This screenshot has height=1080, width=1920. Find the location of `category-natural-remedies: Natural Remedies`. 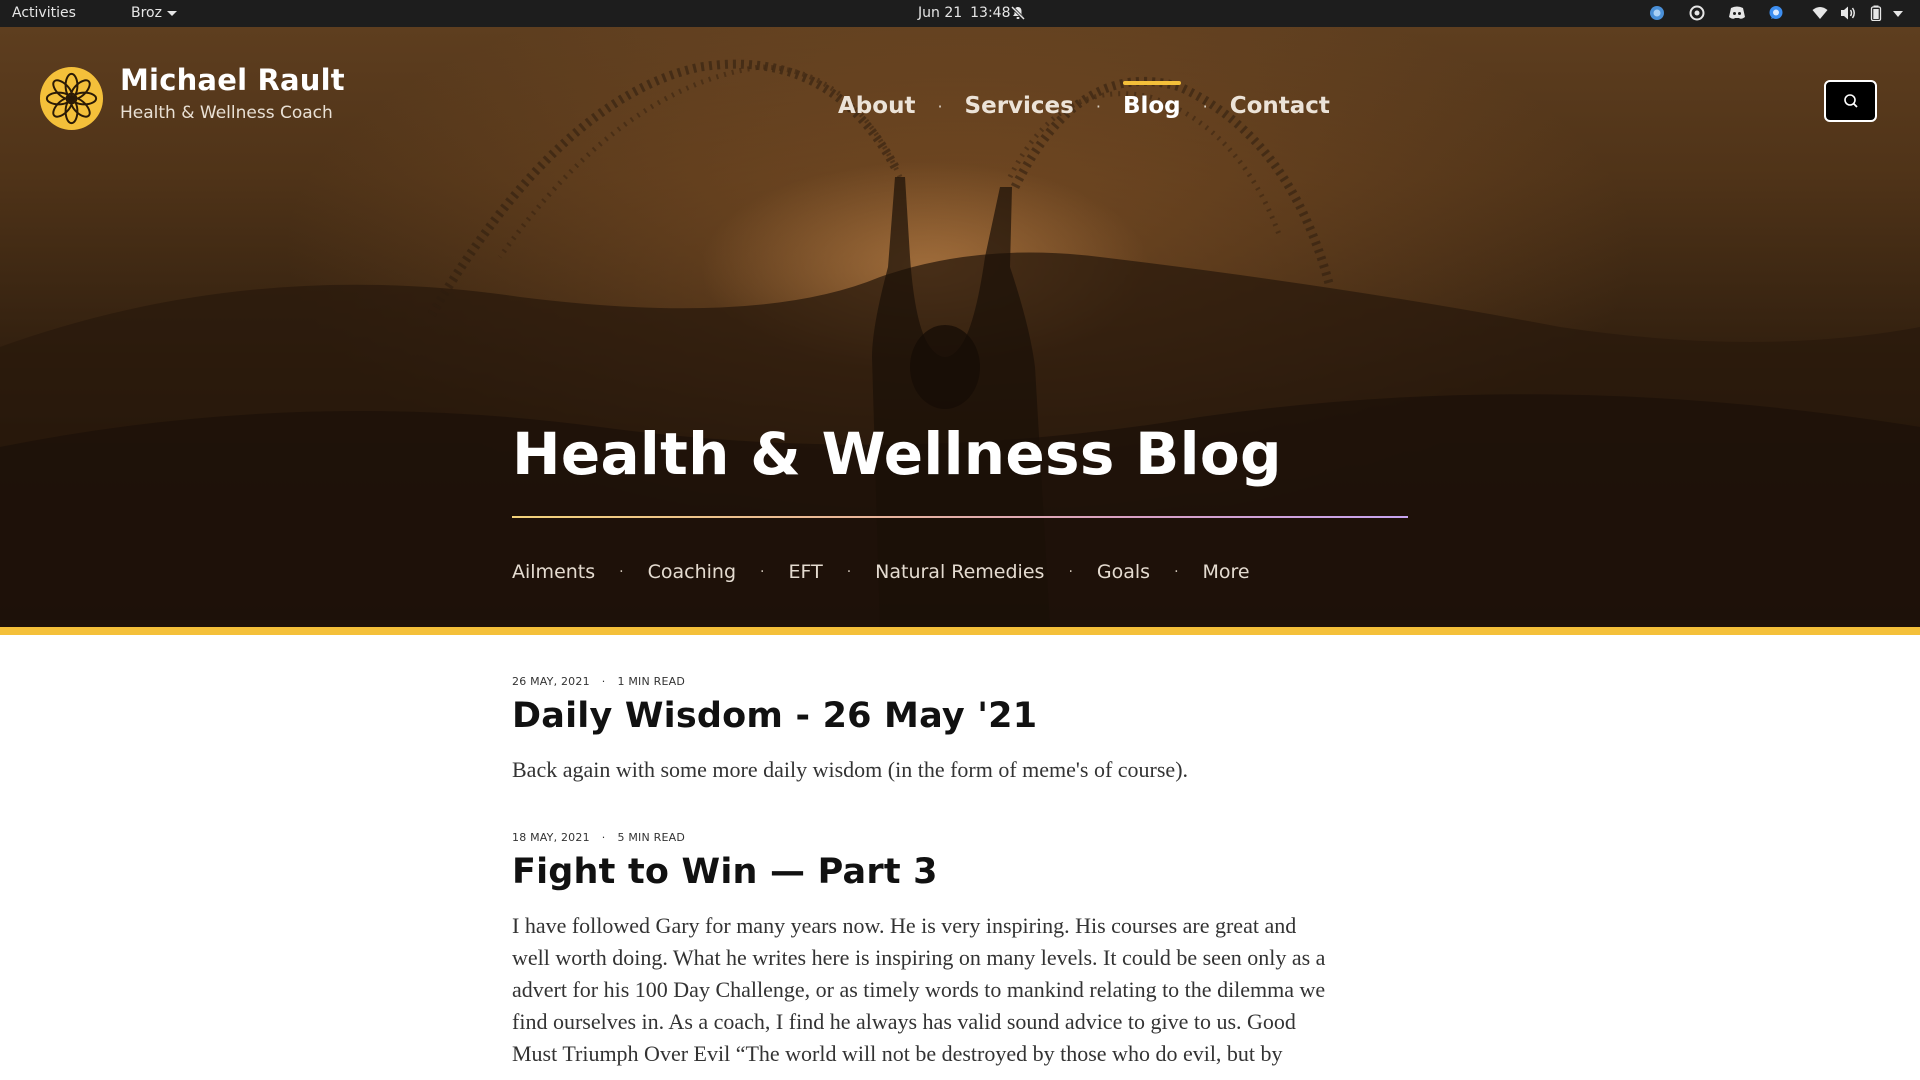

category-natural-remedies: Natural Remedies is located at coordinates (959, 572).